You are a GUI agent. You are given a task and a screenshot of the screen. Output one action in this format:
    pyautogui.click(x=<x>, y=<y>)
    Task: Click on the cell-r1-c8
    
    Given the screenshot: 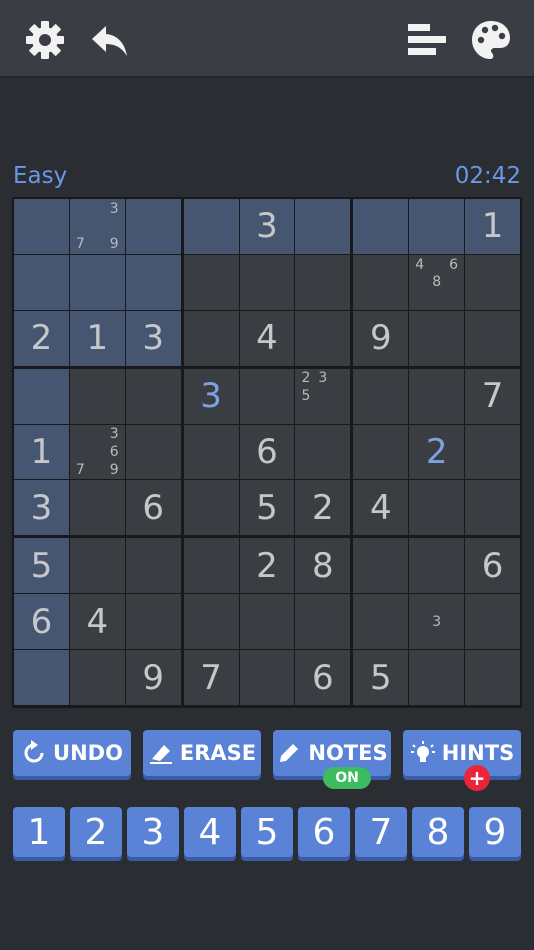 What is the action you would take?
    pyautogui.click(x=437, y=226)
    